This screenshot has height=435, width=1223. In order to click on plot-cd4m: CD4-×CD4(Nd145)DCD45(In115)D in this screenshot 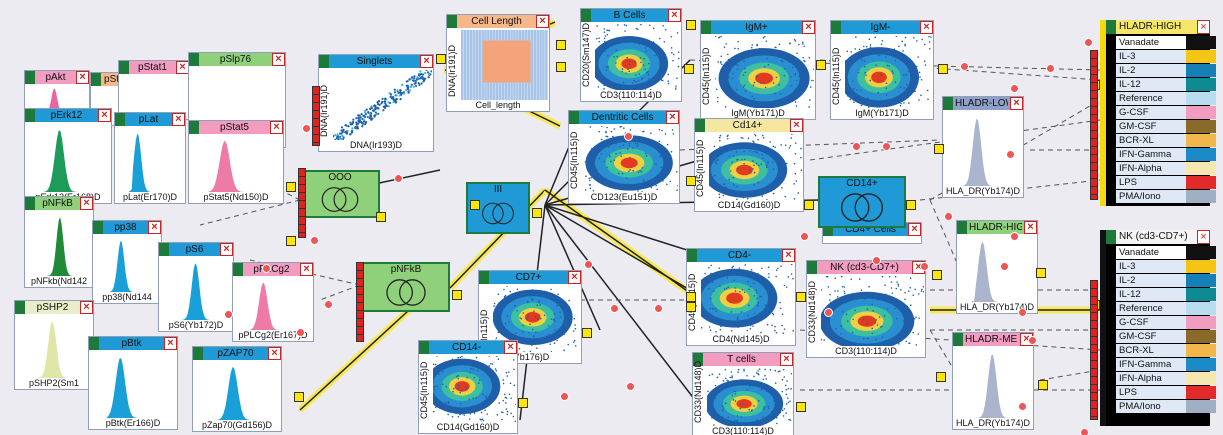, I will do `click(741, 297)`.